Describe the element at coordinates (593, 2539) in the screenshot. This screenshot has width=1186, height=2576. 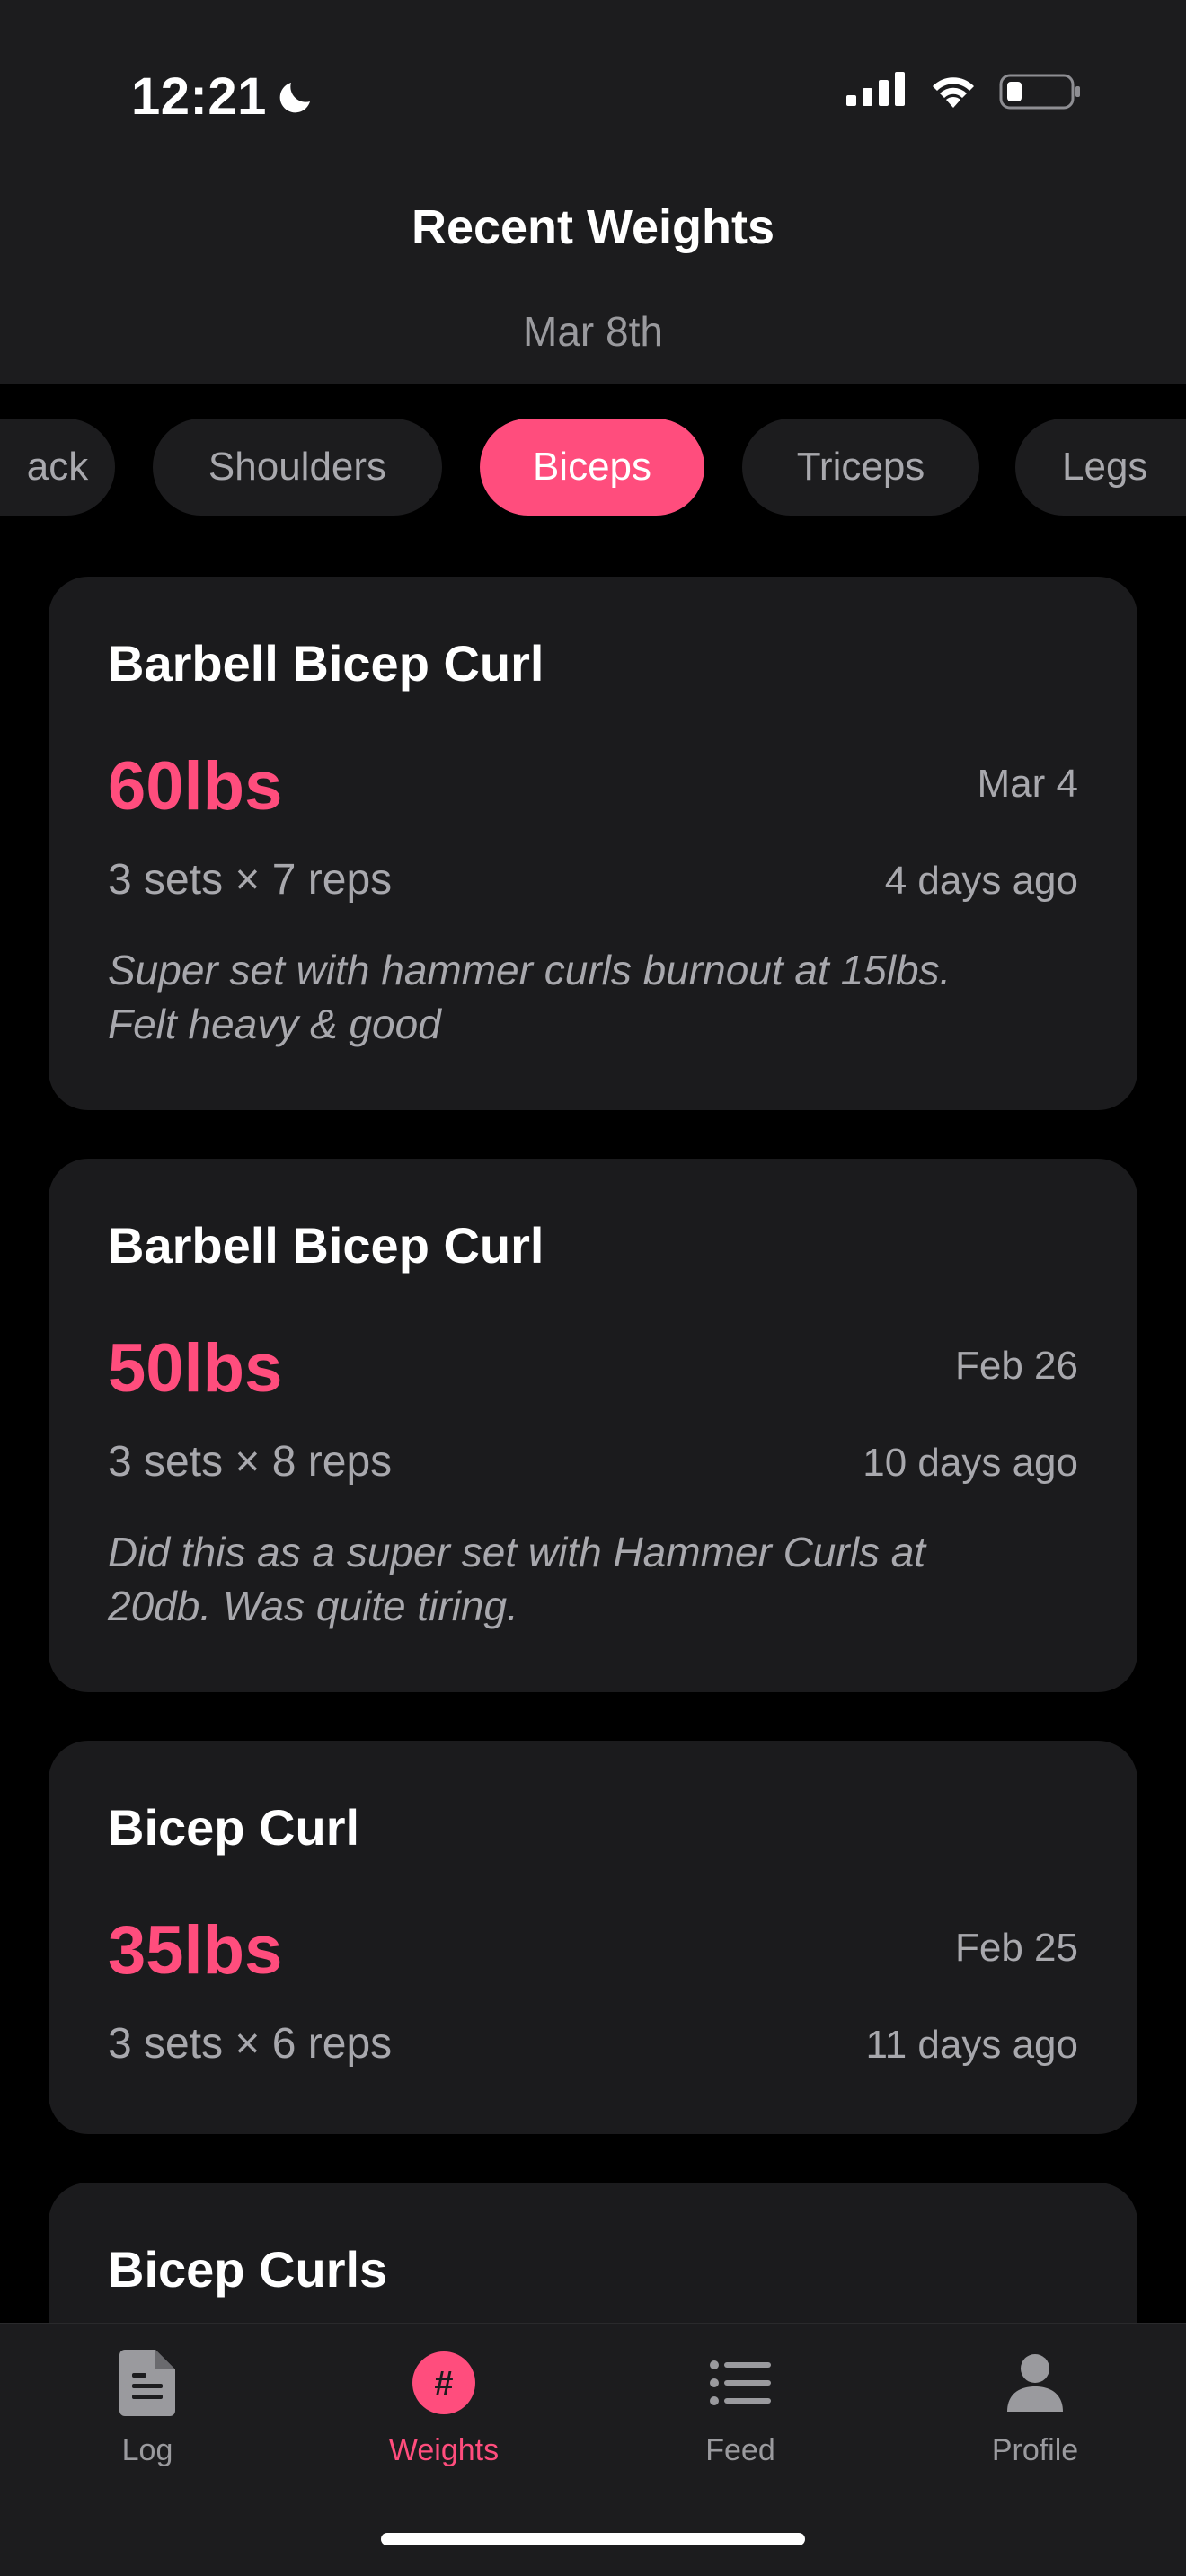
I see `home-indicator` at that location.